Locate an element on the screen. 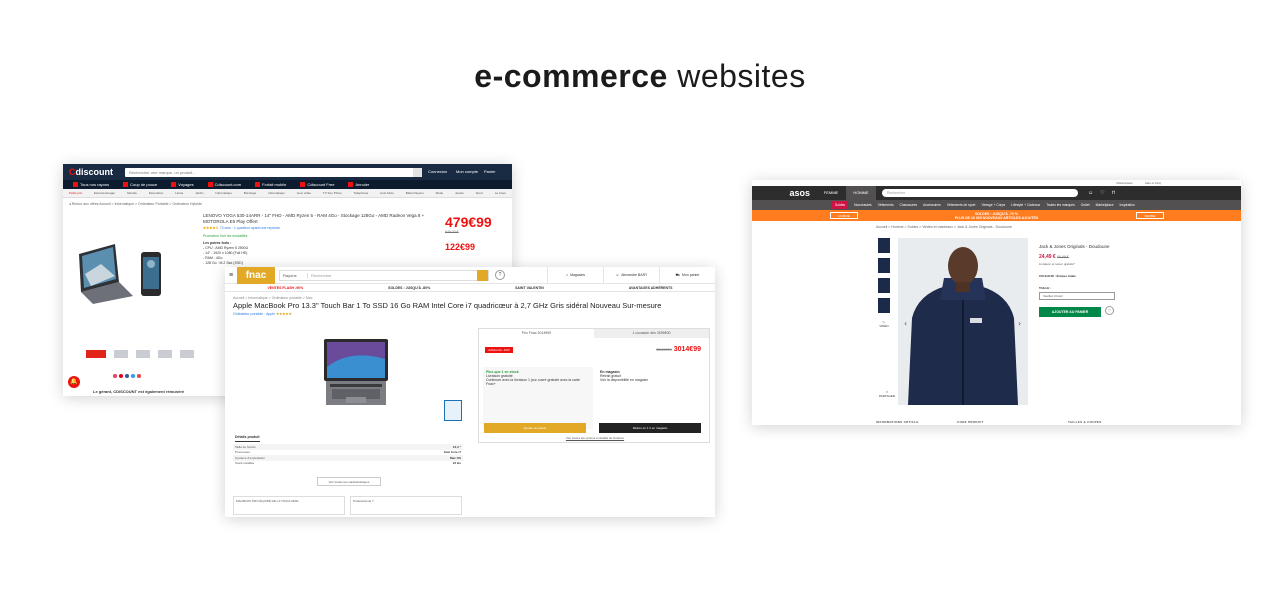 Image resolution: width=1280 pixels, height=606 pixels. cd-account2: Mon compte is located at coordinates (467, 172).